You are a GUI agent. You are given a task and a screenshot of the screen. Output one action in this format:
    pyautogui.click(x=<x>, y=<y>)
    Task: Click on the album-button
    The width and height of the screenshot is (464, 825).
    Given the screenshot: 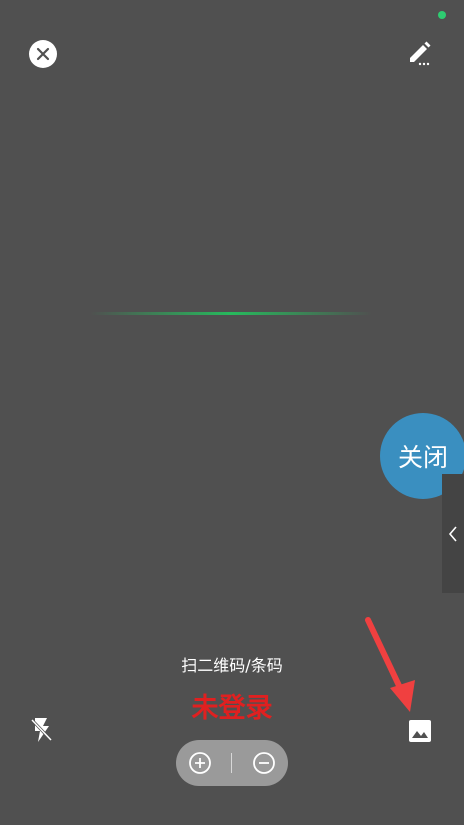 What is the action you would take?
    pyautogui.click(x=420, y=731)
    